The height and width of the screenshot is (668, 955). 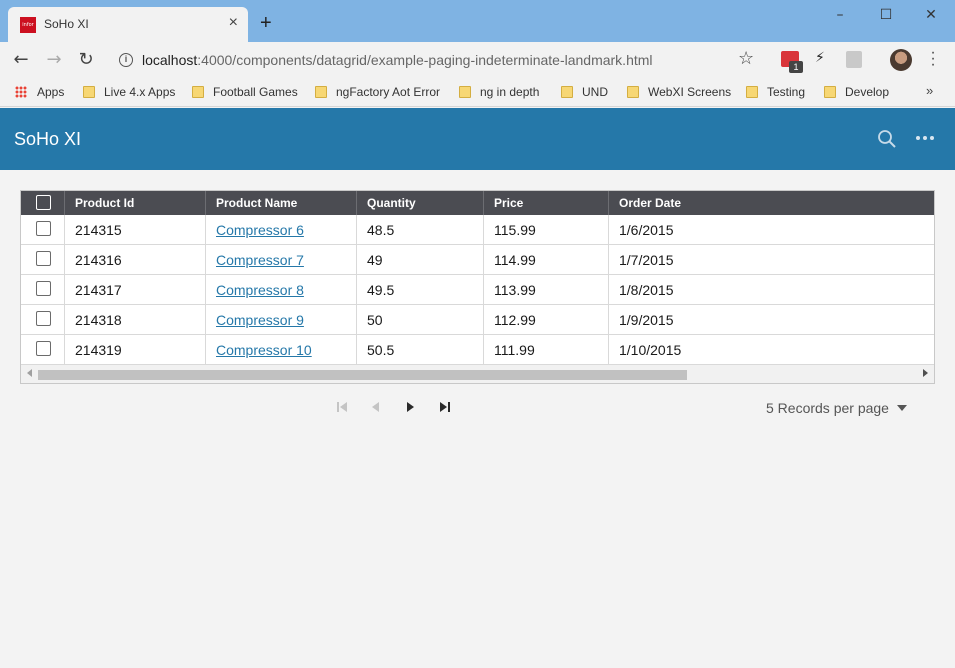 I want to click on reload-icon: ↻, so click(x=86, y=60).